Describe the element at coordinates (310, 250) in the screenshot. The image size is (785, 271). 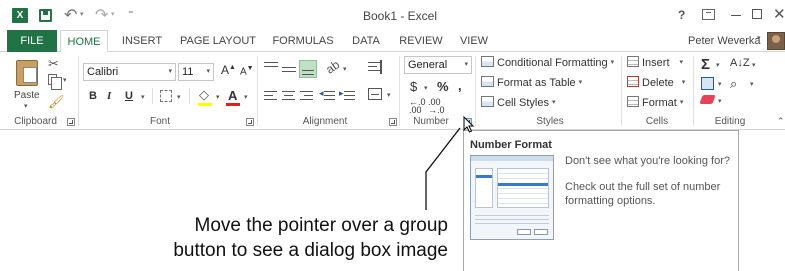
I see `callout-line-2: button to see a dialog box image` at that location.